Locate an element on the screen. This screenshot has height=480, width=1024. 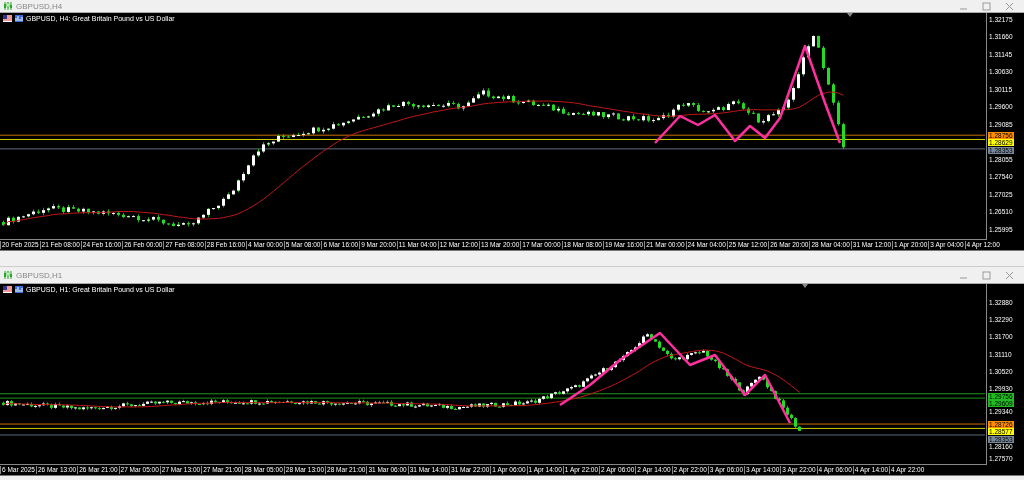
window-title: GBPUSD,H4 is located at coordinates (39, 6).